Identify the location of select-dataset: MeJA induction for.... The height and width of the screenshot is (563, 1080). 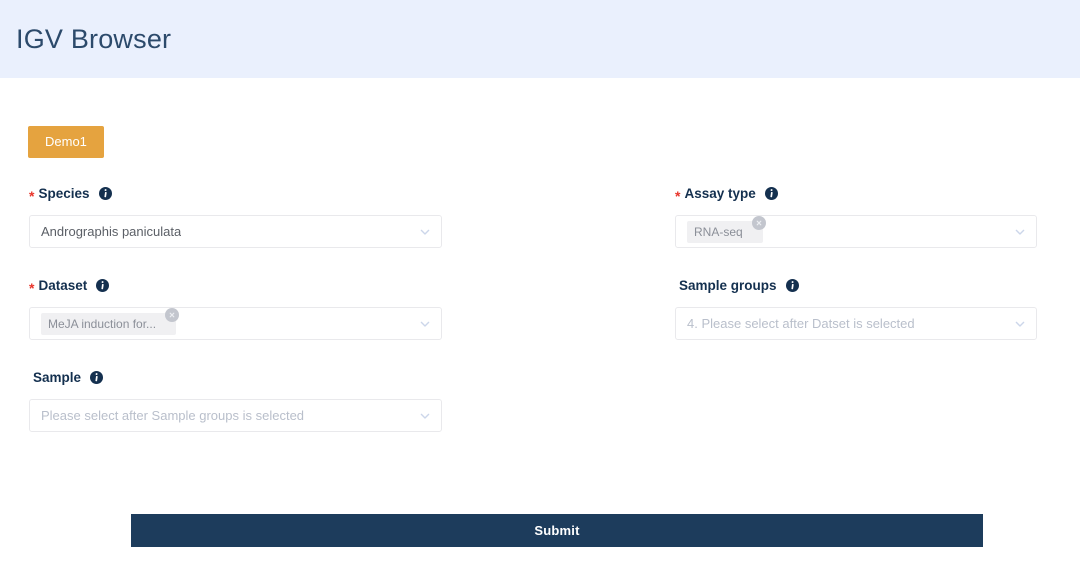
(235, 323).